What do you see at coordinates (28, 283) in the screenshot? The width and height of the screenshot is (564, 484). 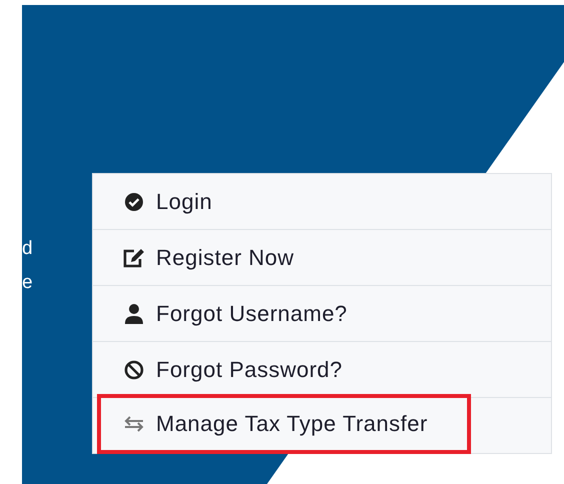 I see `cut-off-text: e` at bounding box center [28, 283].